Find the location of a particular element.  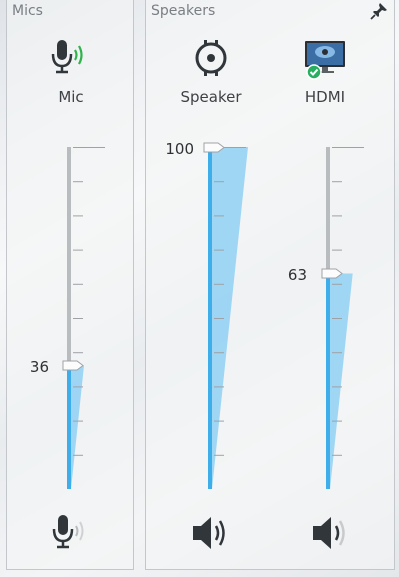

hdmi-mute-button is located at coordinates (331, 533).